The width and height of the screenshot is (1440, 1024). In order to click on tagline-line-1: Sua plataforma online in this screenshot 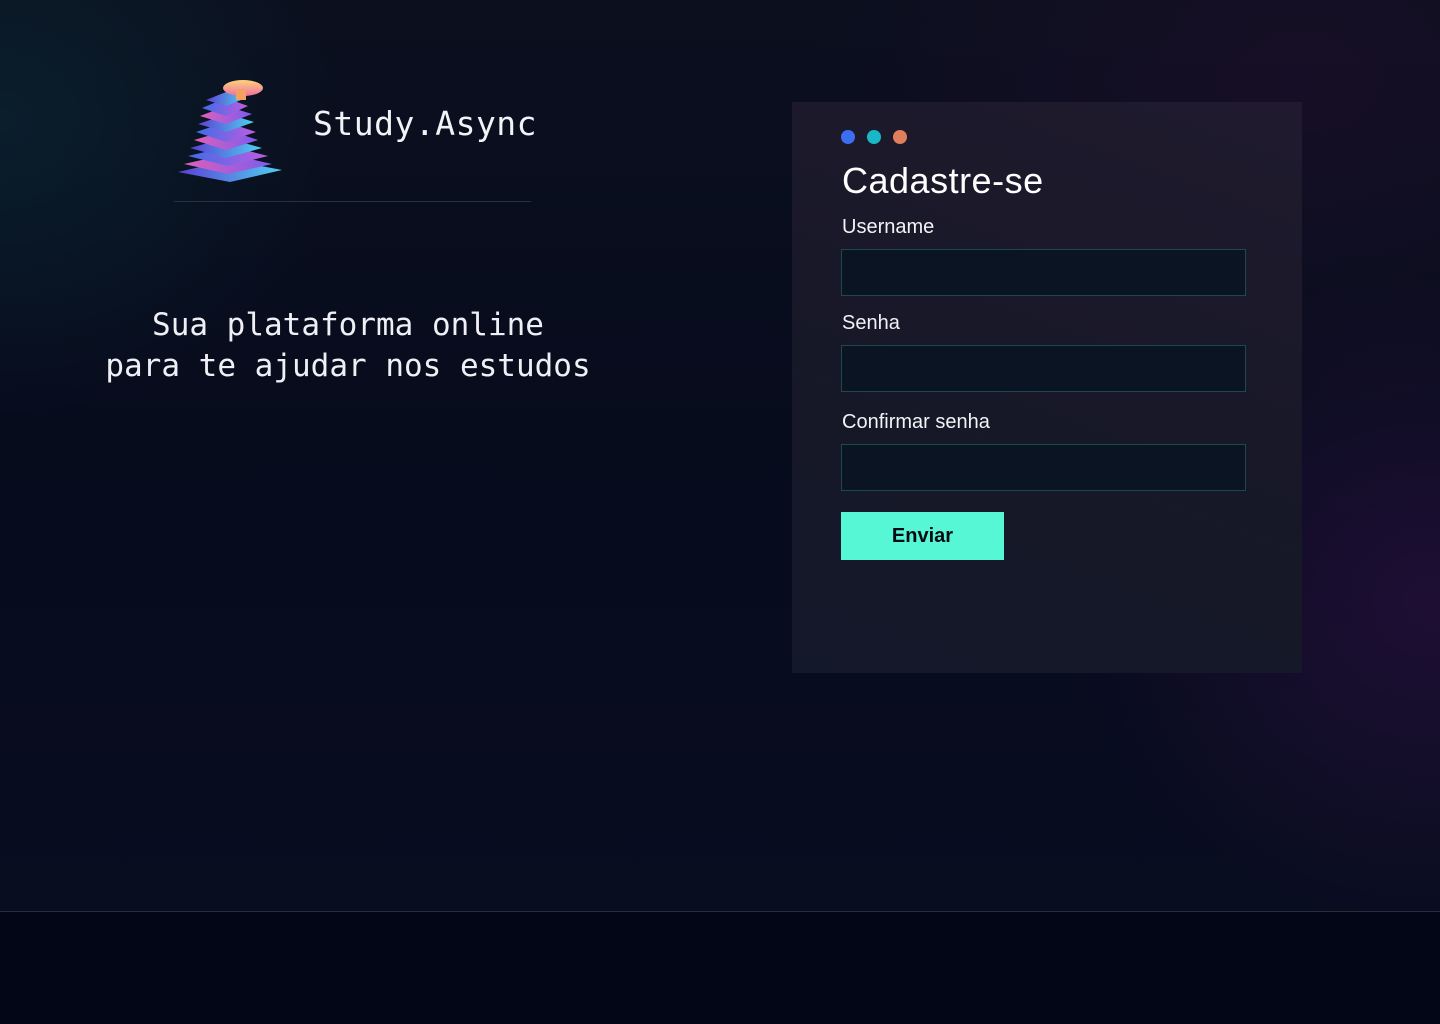, I will do `click(348, 325)`.